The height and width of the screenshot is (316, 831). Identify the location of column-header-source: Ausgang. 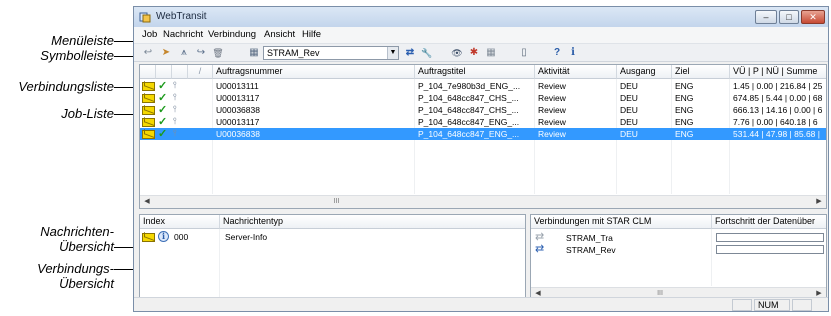
(644, 72).